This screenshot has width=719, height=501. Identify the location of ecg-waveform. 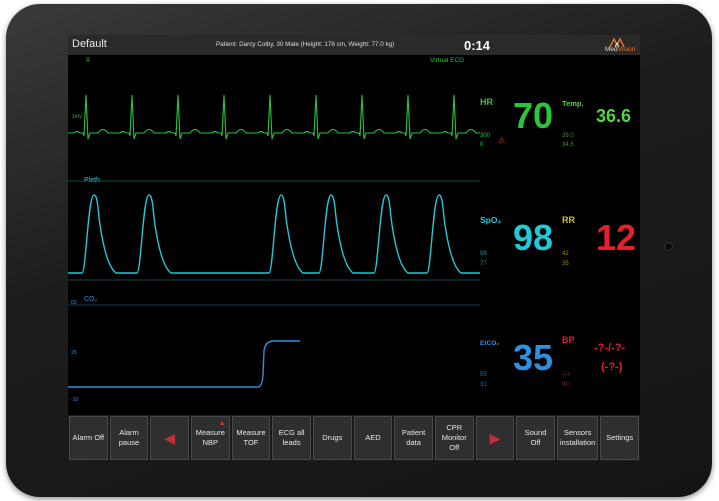
(274, 117).